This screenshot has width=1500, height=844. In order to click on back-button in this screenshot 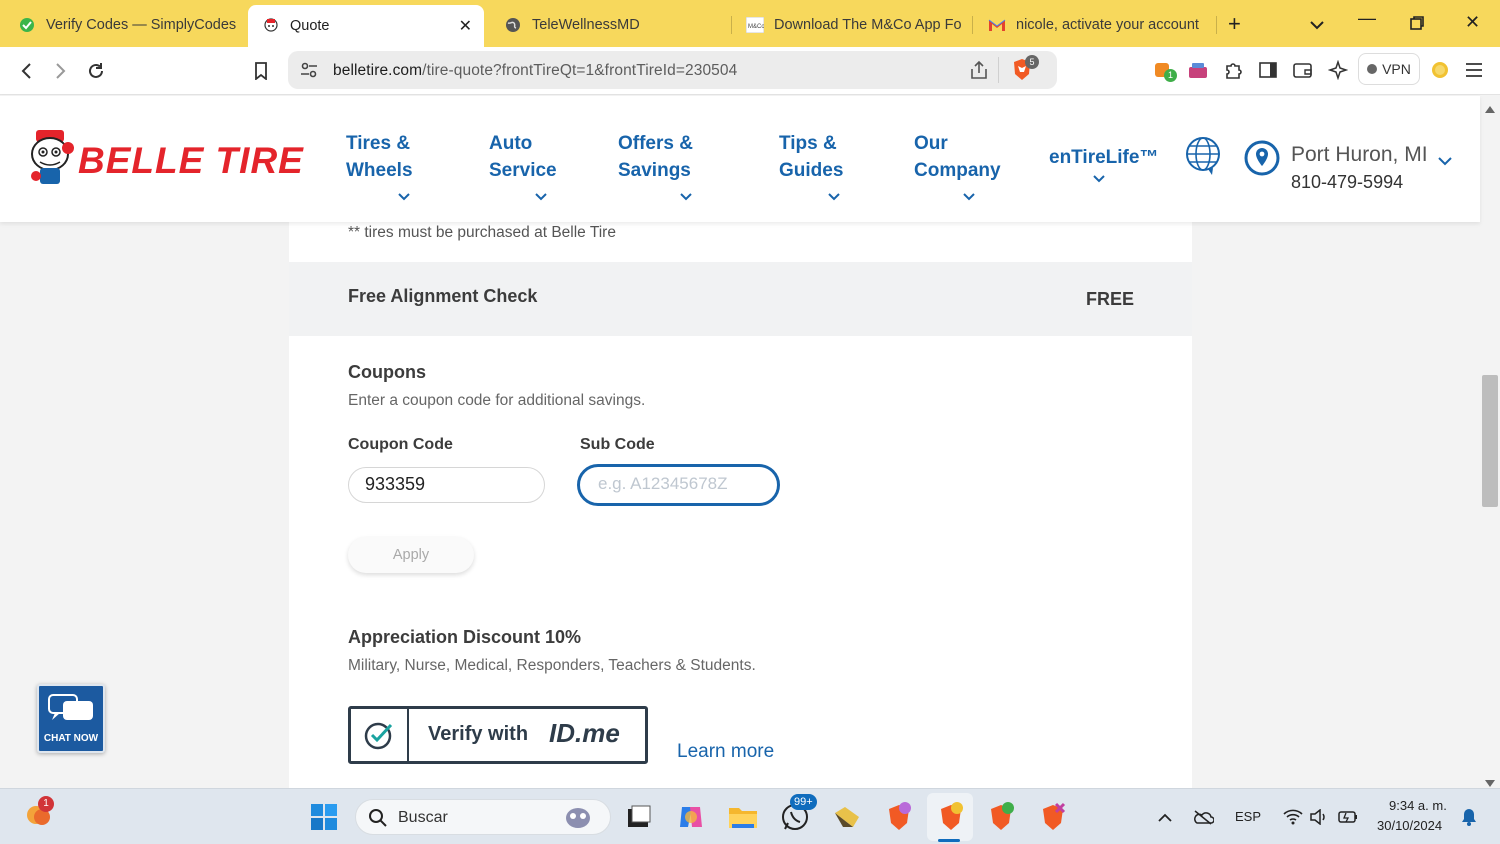, I will do `click(26, 71)`.